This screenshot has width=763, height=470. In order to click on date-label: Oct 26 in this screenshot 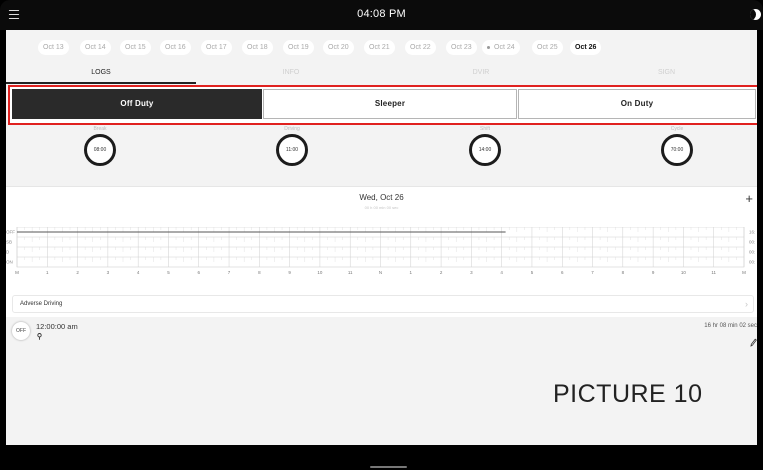, I will do `click(586, 47)`.